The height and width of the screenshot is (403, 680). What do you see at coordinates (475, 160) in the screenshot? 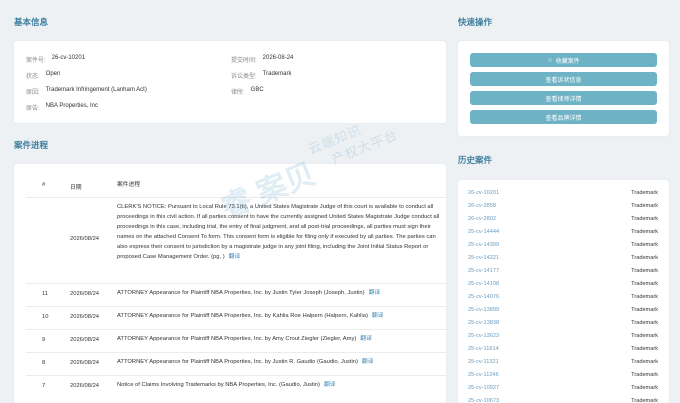
I see `history-cases-title: 历史案件` at bounding box center [475, 160].